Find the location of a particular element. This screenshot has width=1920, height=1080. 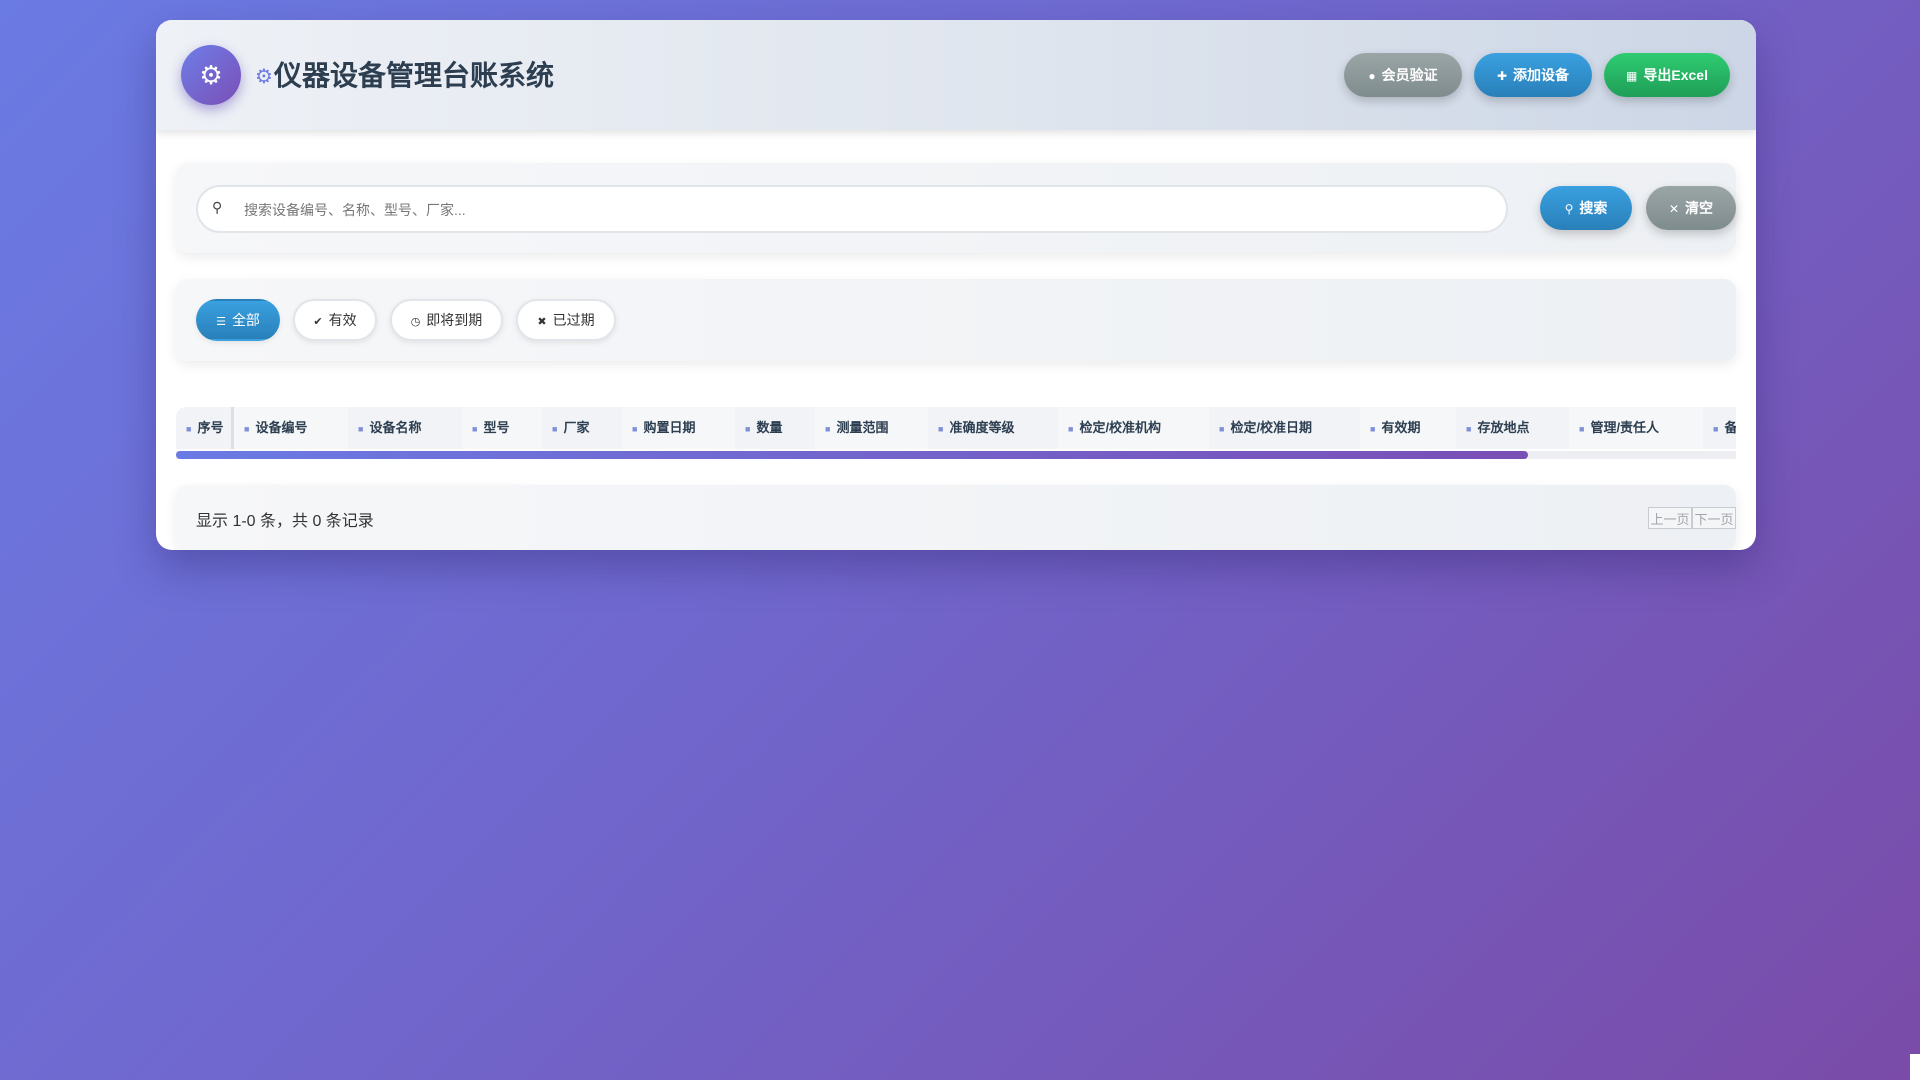

column-header: ■ 测量范围 is located at coordinates (871, 428).